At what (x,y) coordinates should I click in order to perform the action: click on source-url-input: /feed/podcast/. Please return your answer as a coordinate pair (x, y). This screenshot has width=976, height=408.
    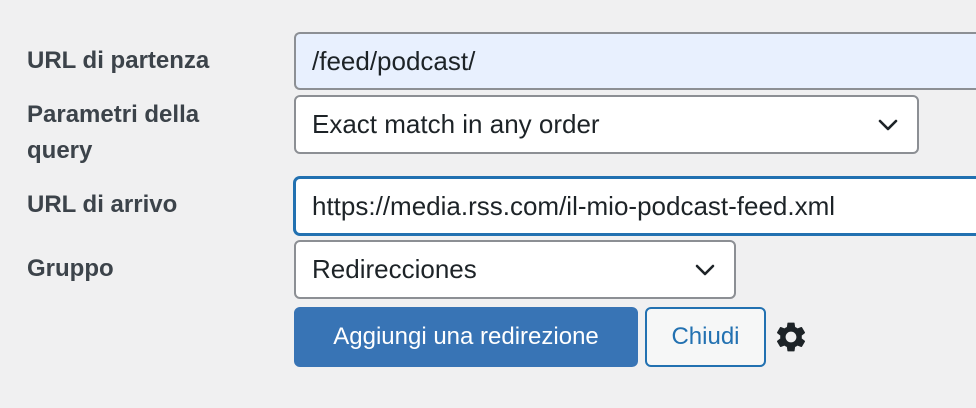
    Looking at the image, I should click on (635, 61).